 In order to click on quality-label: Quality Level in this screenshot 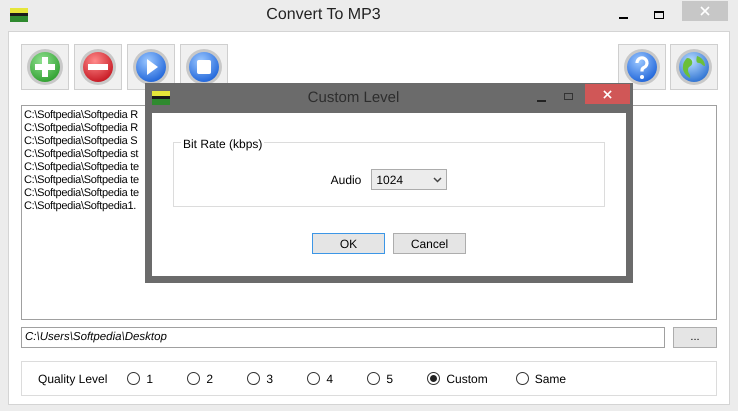, I will do `click(73, 379)`.